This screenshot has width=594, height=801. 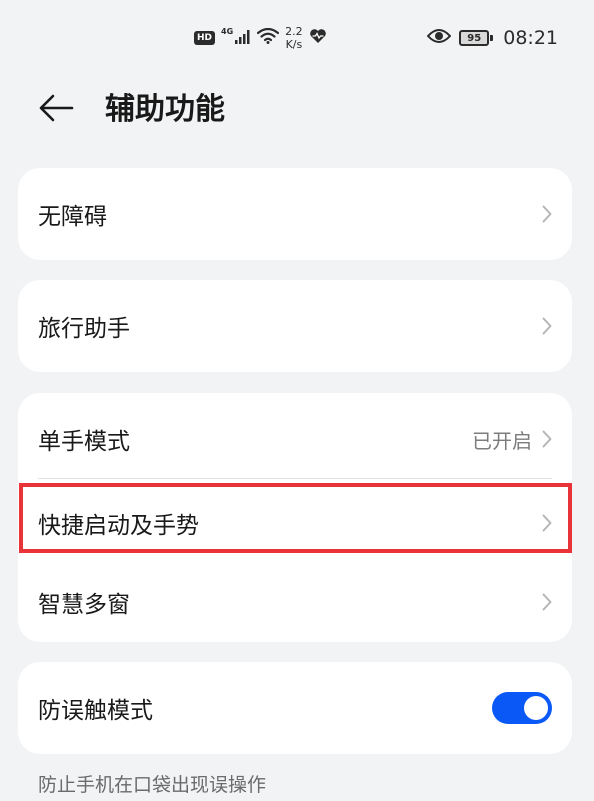 I want to click on divider, so click(x=295, y=478).